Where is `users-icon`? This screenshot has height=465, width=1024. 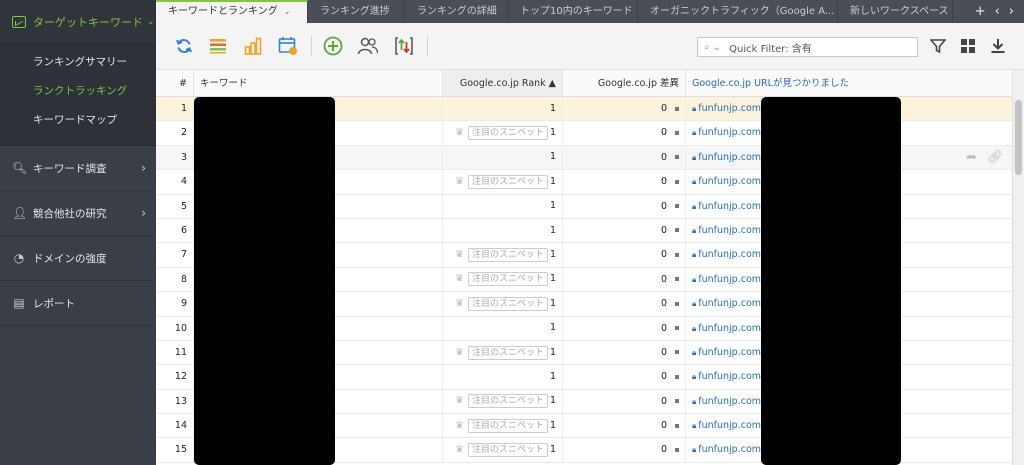
users-icon is located at coordinates (368, 46).